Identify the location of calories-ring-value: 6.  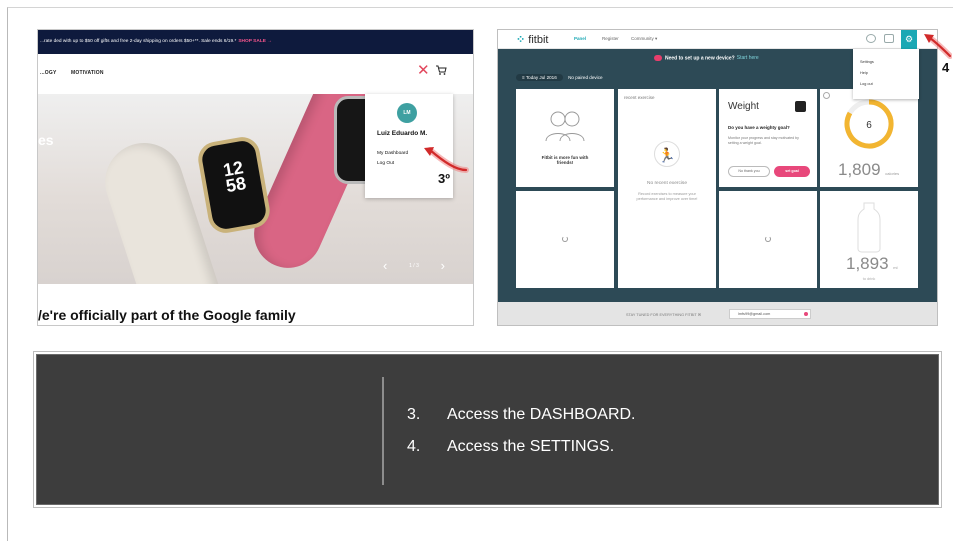
(869, 125).